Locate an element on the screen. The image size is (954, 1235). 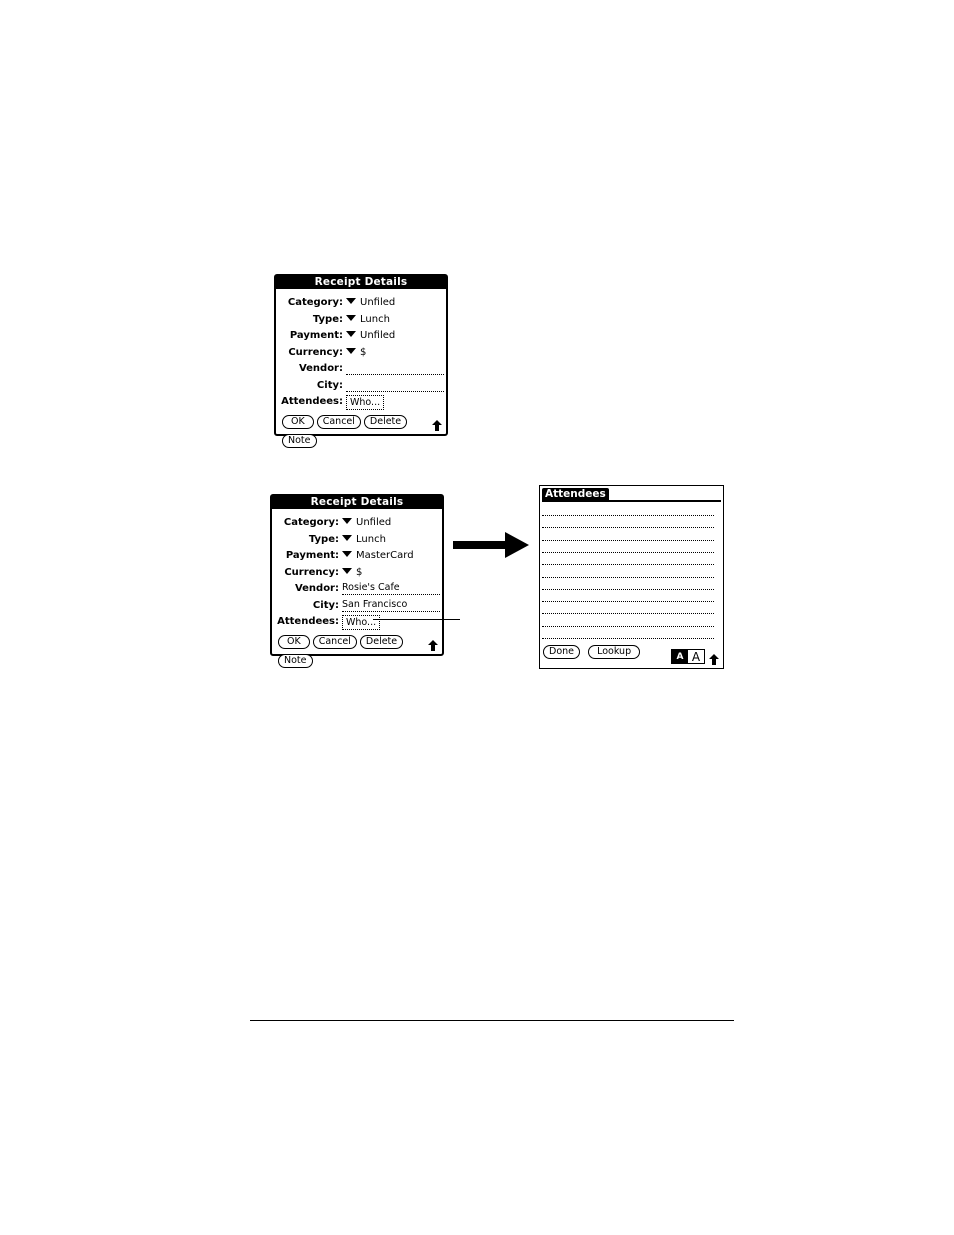
done-button: Done is located at coordinates (561, 652).